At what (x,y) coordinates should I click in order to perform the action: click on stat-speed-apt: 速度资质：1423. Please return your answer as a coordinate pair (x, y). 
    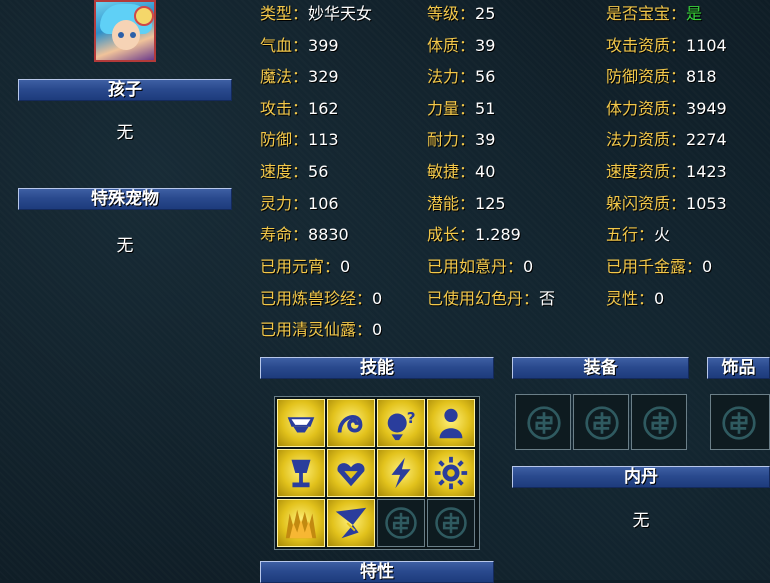
    Looking at the image, I should click on (666, 171).